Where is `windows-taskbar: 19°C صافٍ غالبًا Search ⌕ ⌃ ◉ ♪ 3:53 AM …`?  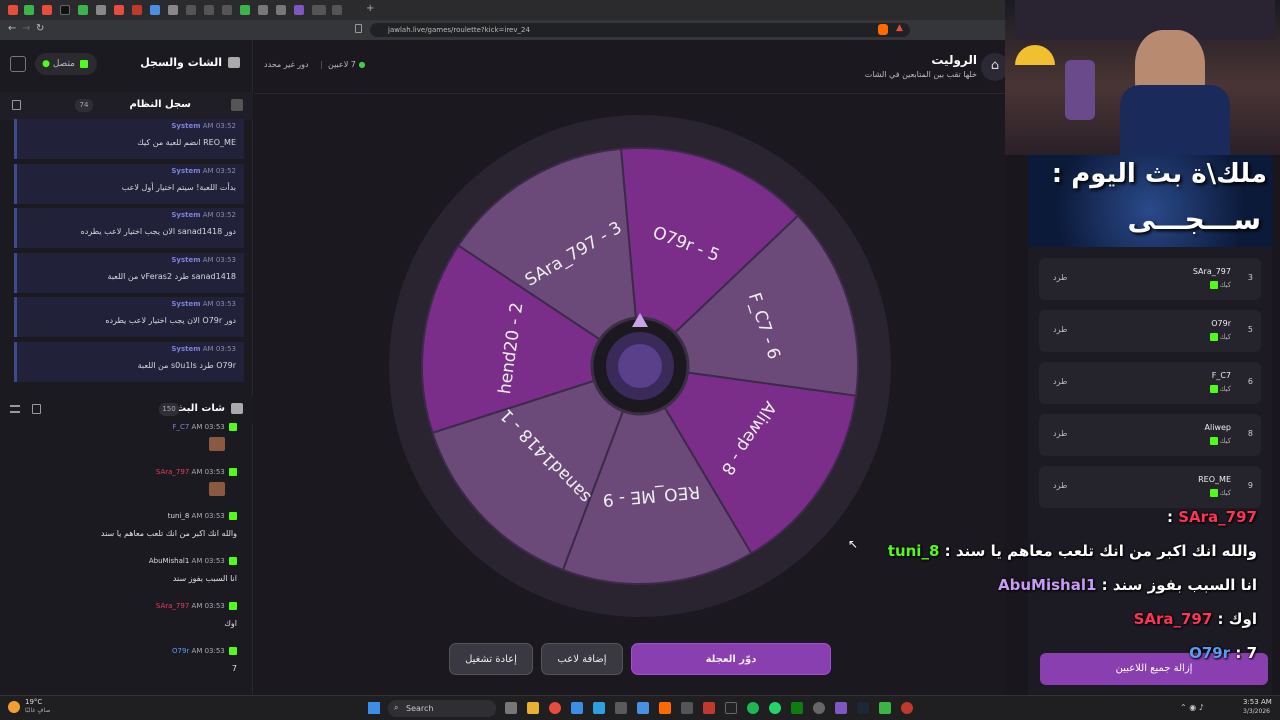
windows-taskbar: 19°C صافٍ غالبًا Search ⌕ ⌃ ◉ ♪ 3:53 AM … is located at coordinates (640, 707).